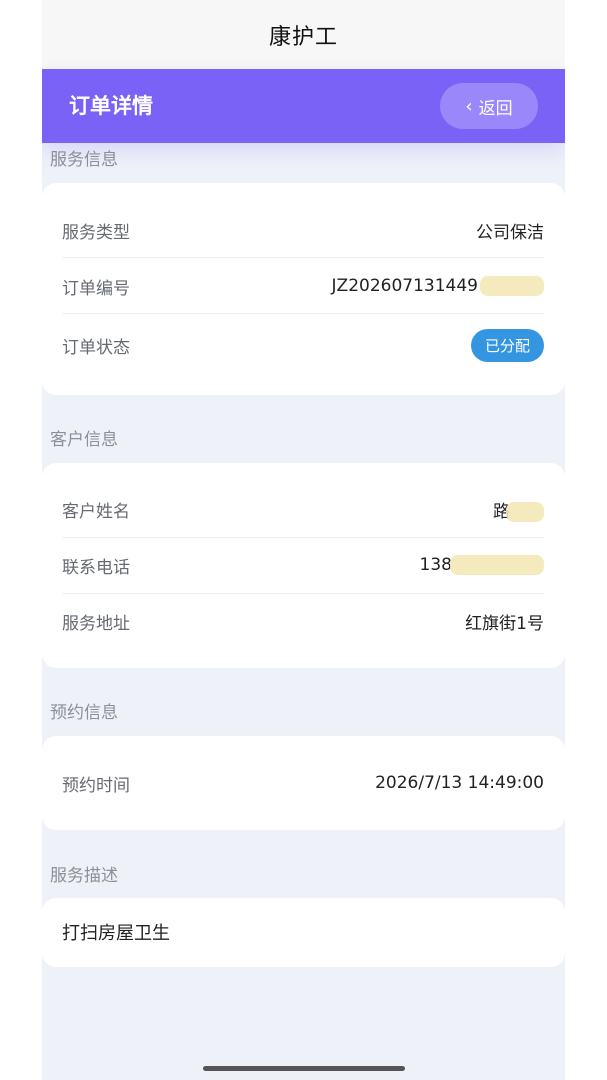 The image size is (607, 1080). Describe the element at coordinates (303, 509) in the screenshot. I see `customer-name-row: 客户姓名 路` at that location.